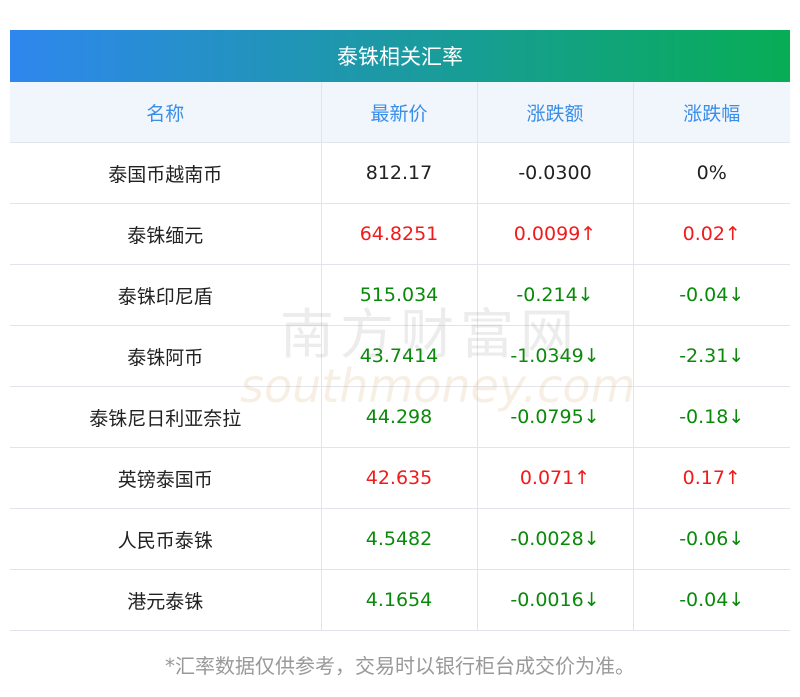 This screenshot has width=800, height=697. I want to click on rate-price: 4.5482, so click(398, 539).